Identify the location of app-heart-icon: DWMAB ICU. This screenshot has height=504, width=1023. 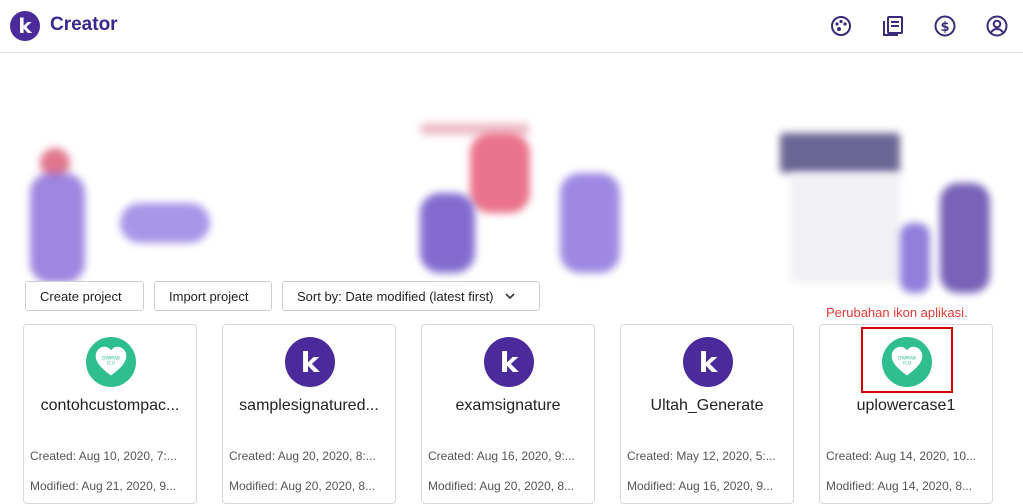
(111, 362).